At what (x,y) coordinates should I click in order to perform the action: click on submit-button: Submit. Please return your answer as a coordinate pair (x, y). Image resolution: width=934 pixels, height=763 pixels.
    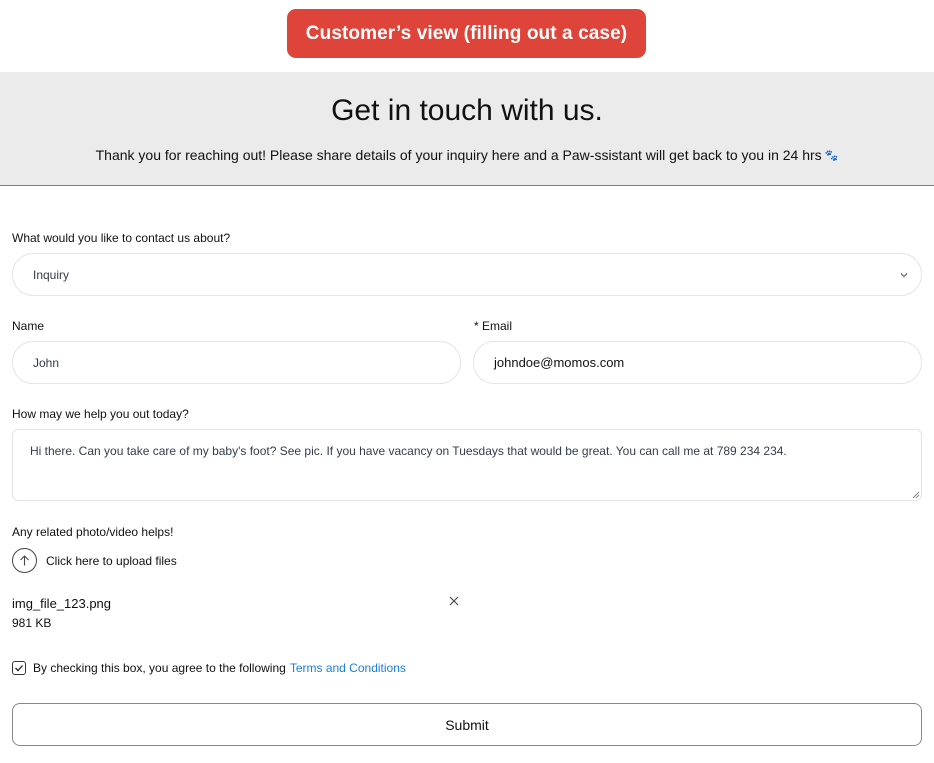
    Looking at the image, I should click on (467, 724).